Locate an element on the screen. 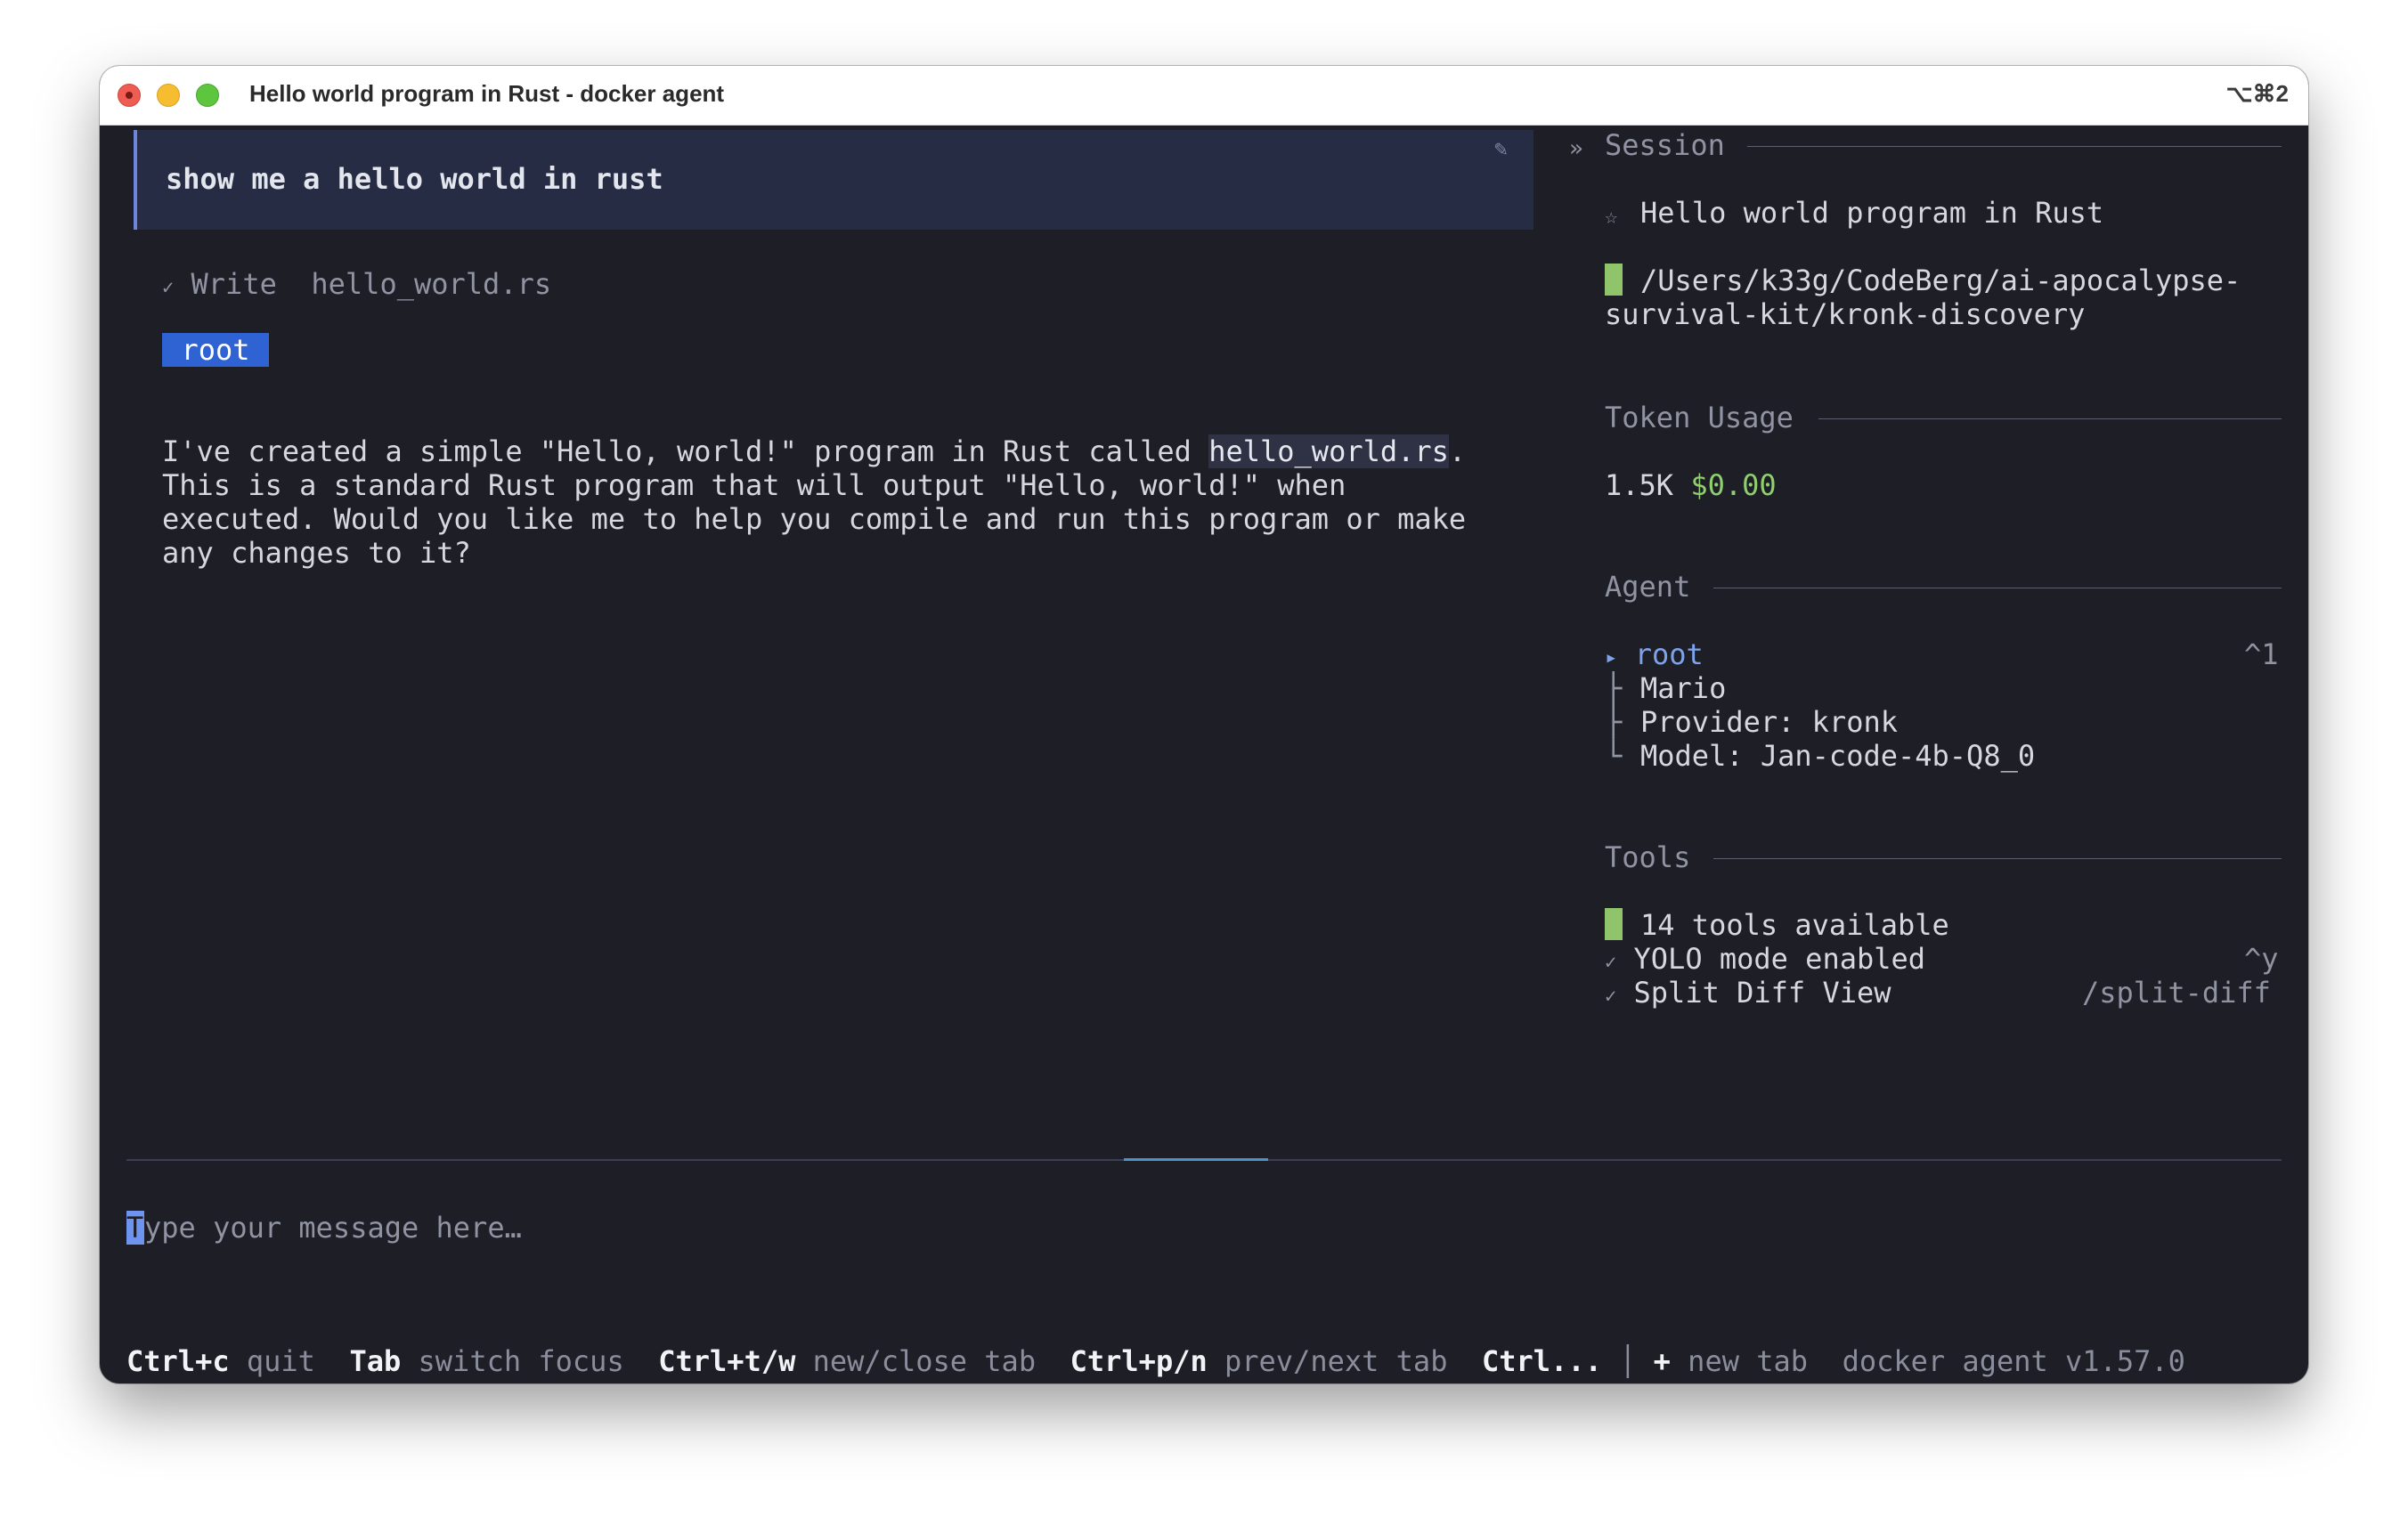  key-prev-next-tab-label: prev/next tab is located at coordinates (1336, 1361).